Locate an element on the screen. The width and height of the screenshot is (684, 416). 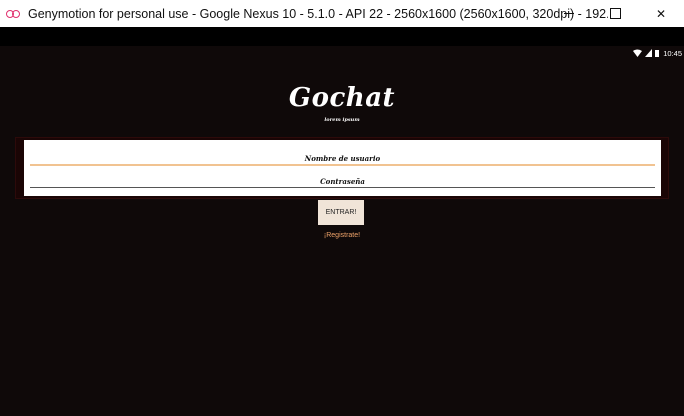
window-controls: ✕ is located at coordinates (615, 13).